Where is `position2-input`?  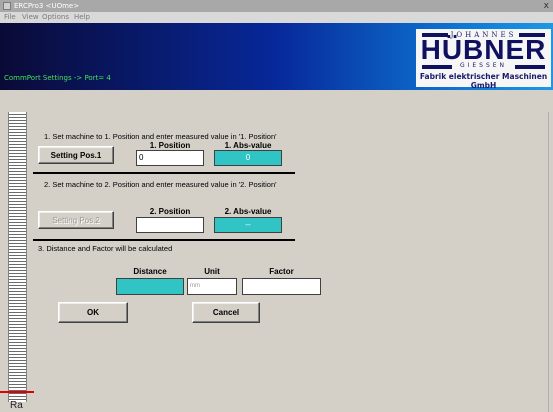
position2-input is located at coordinates (170, 225).